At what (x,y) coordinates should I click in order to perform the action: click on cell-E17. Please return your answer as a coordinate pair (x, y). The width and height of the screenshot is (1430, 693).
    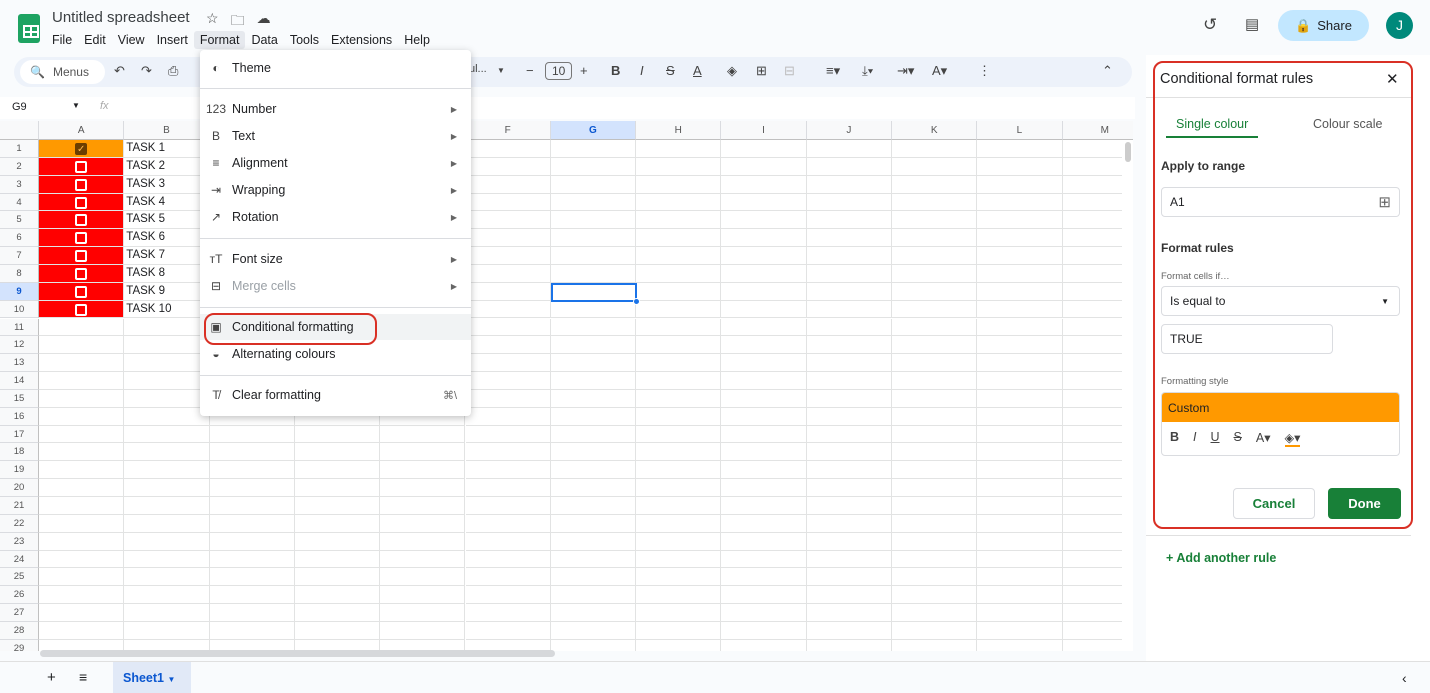
    Looking at the image, I should click on (423, 434).